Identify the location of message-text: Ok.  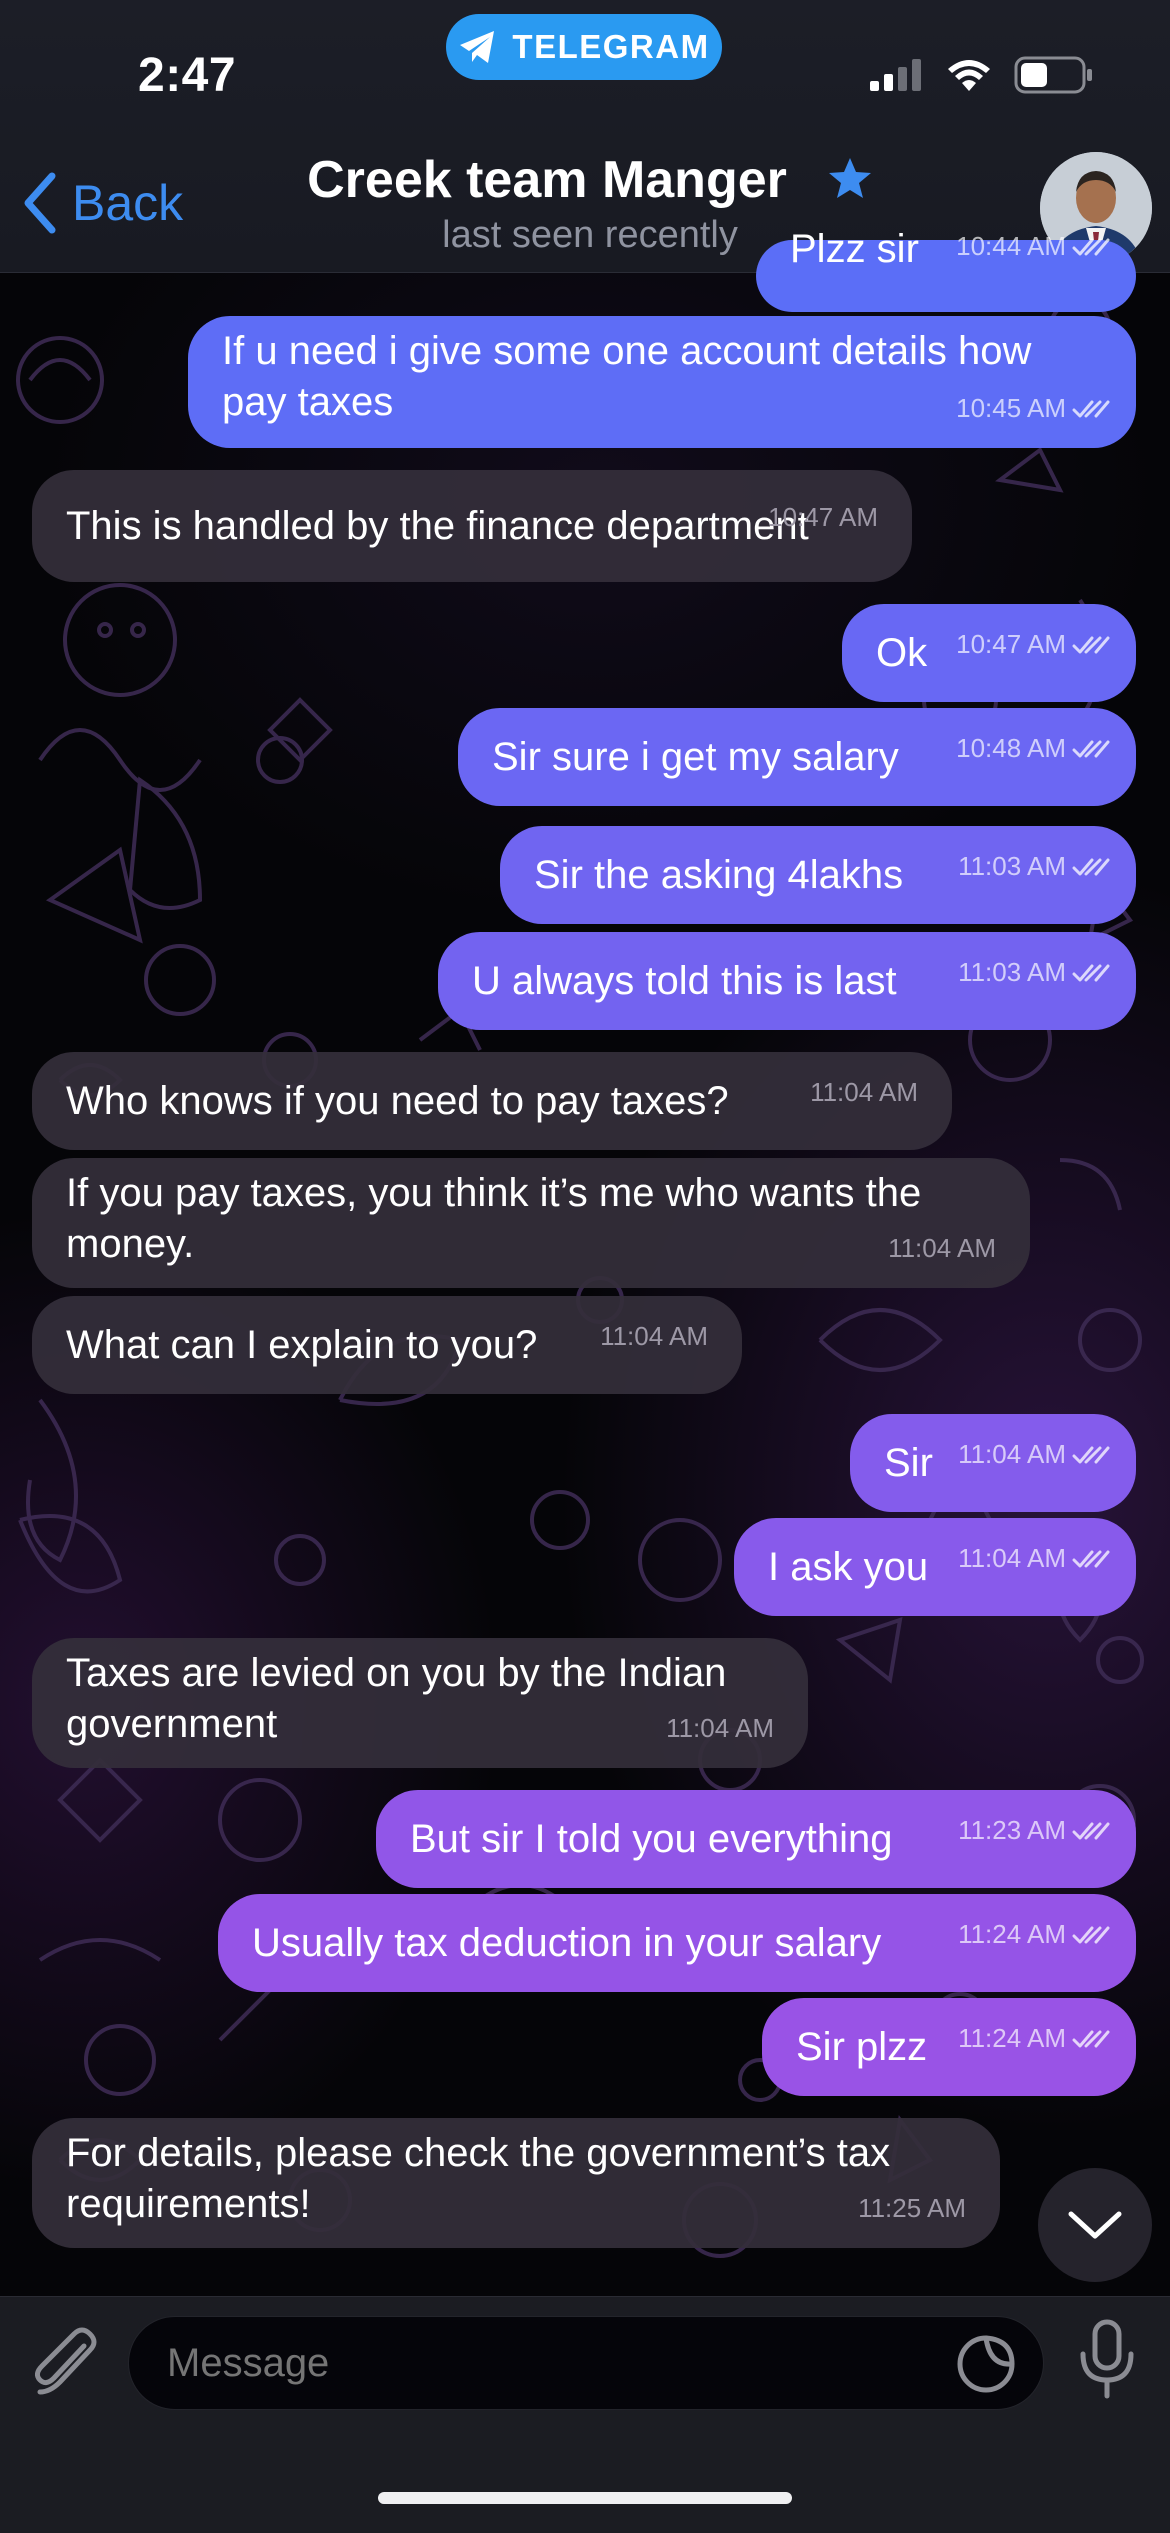
(902, 652).